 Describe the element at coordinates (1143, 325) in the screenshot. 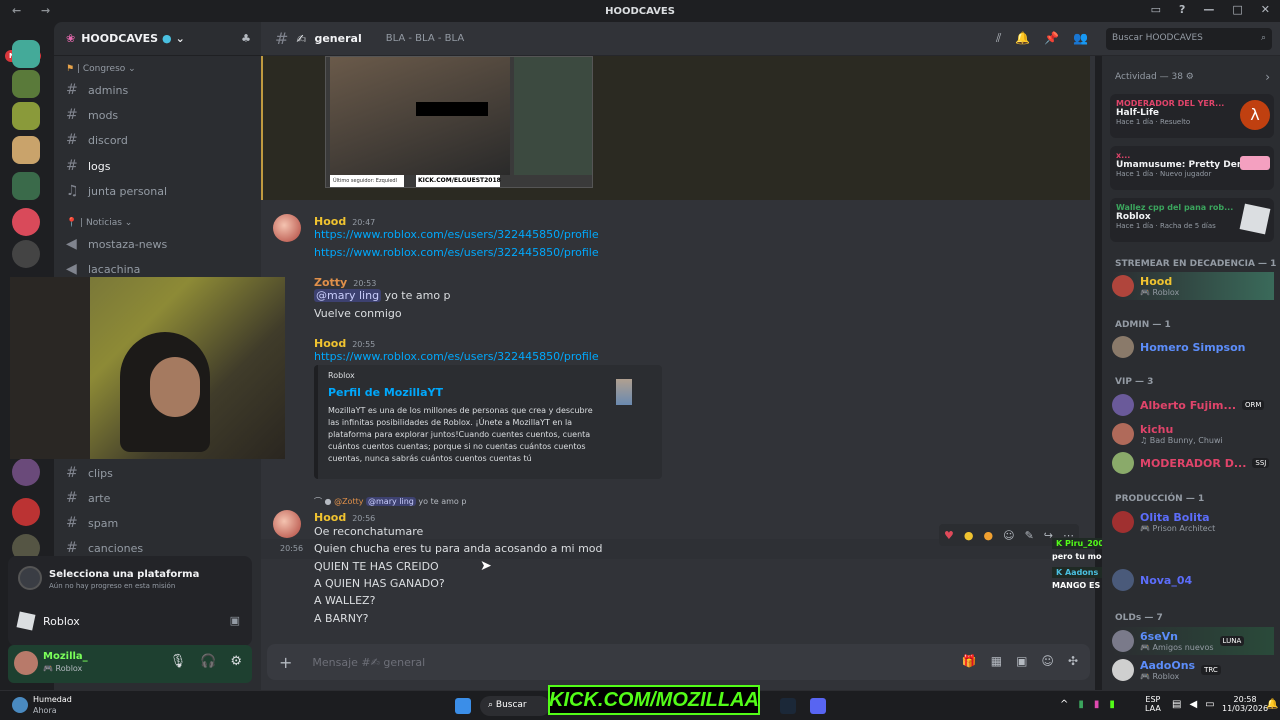

I see `section-title: ADMIN — 1` at that location.